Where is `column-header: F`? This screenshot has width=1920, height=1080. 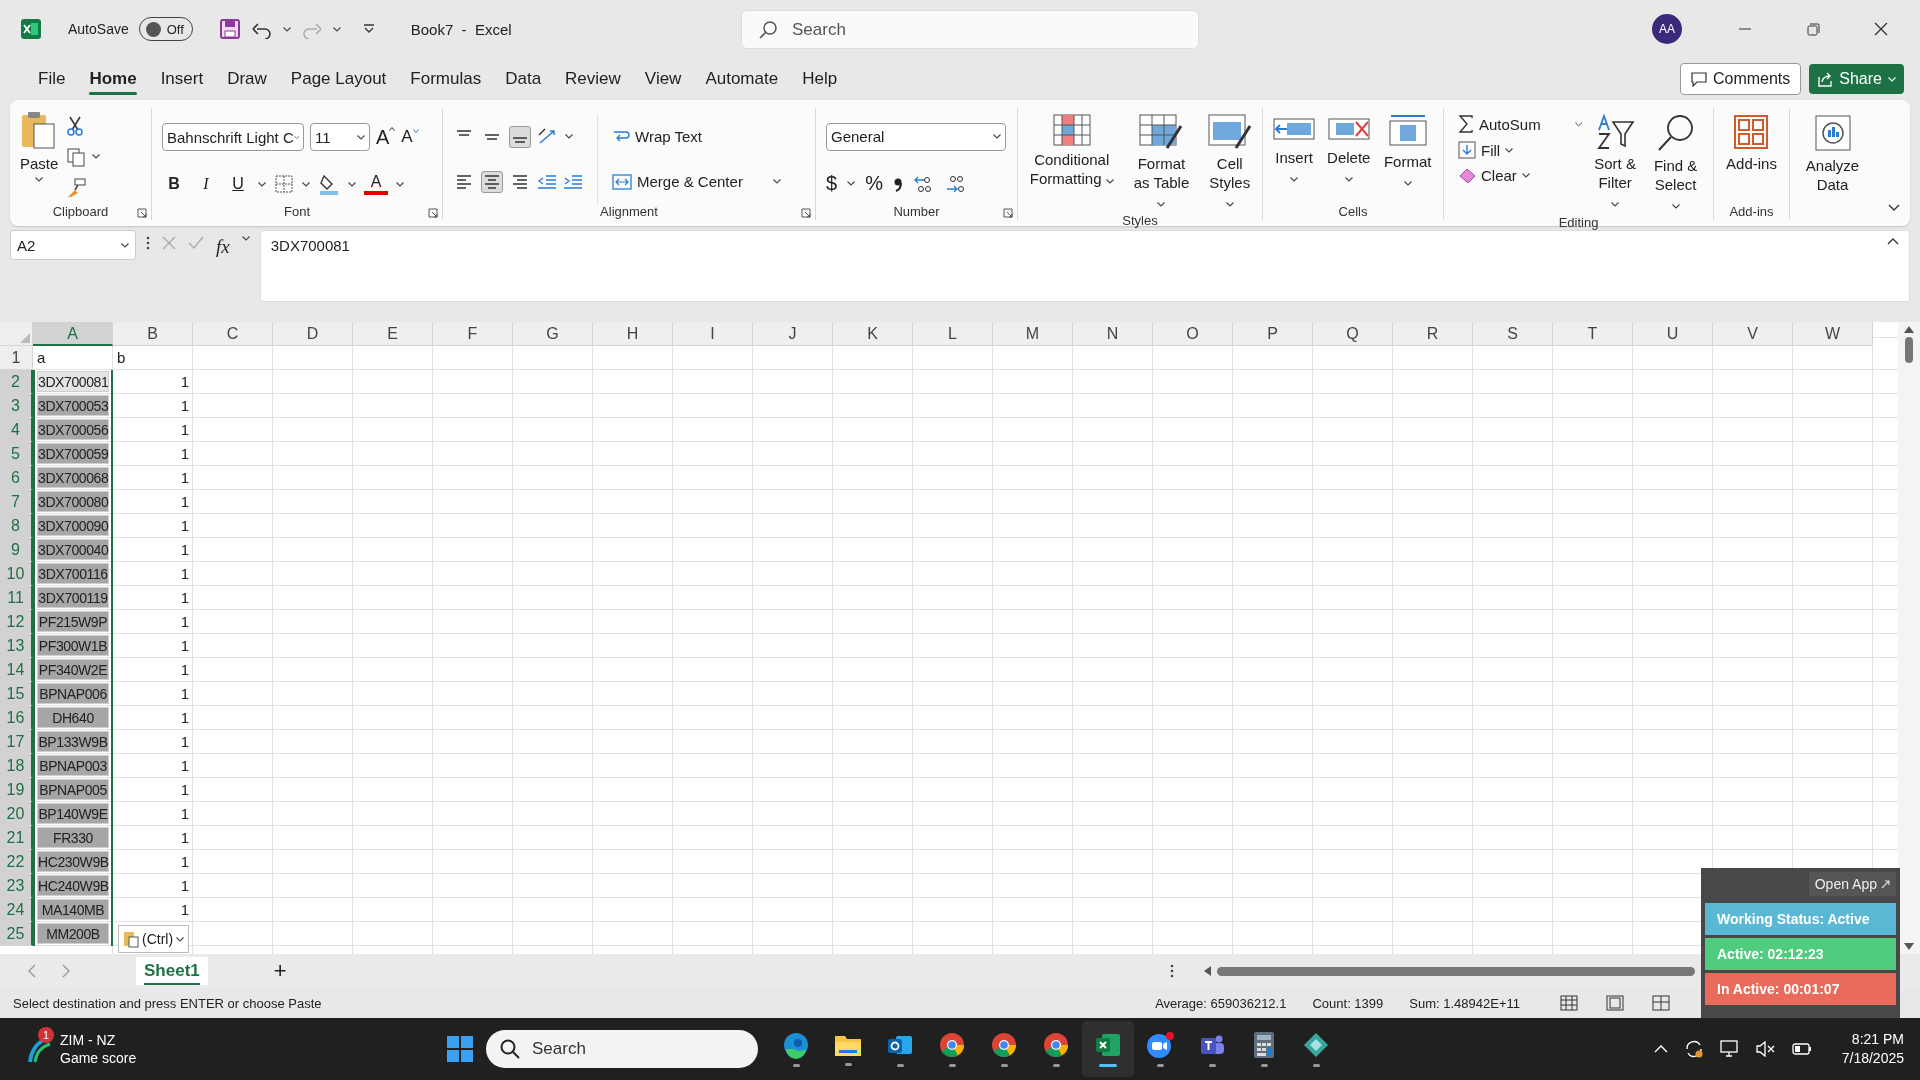
column-header: F is located at coordinates (473, 334).